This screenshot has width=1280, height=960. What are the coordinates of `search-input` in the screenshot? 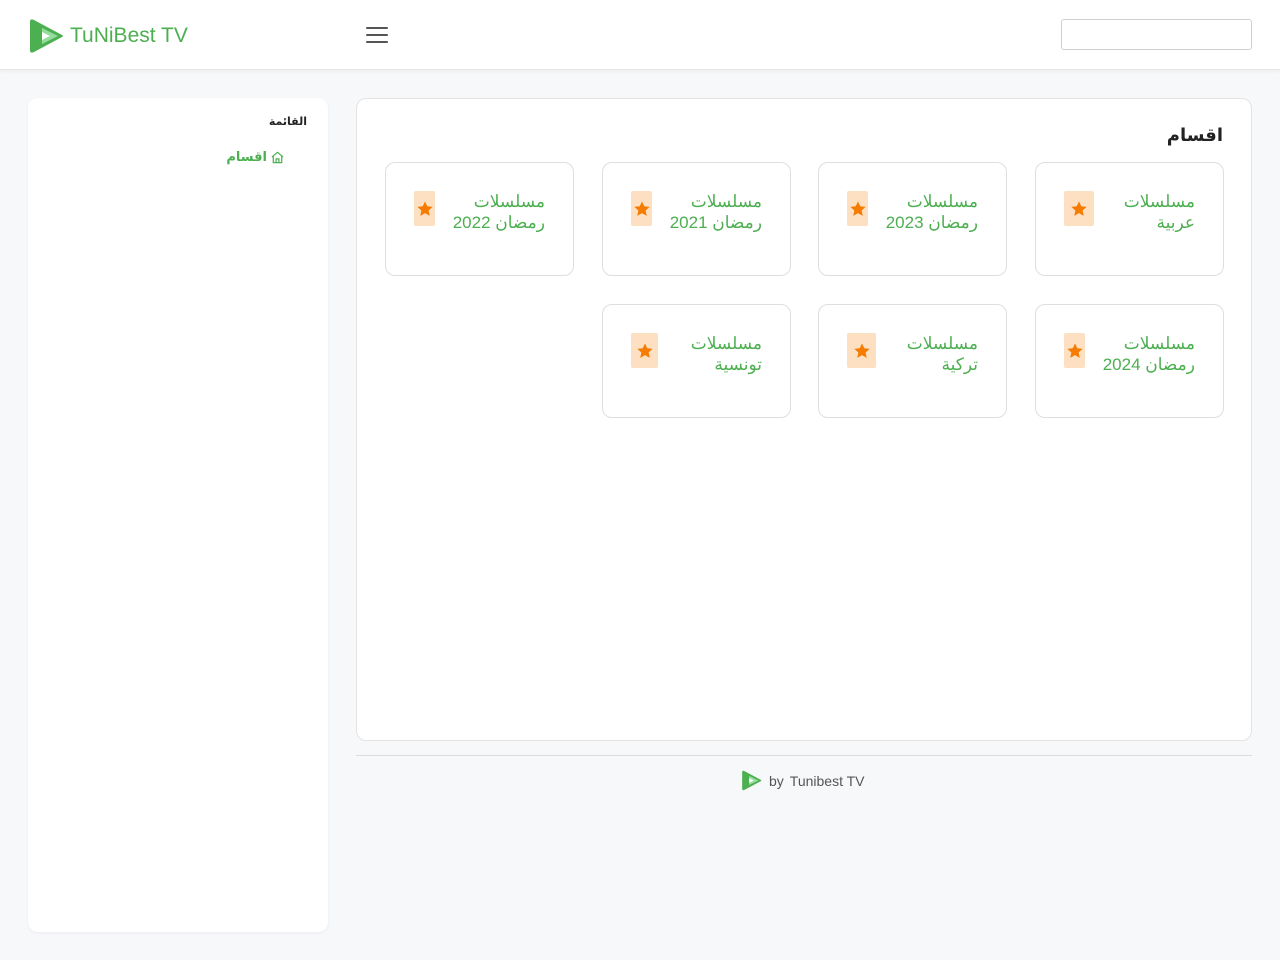 It's located at (1156, 34).